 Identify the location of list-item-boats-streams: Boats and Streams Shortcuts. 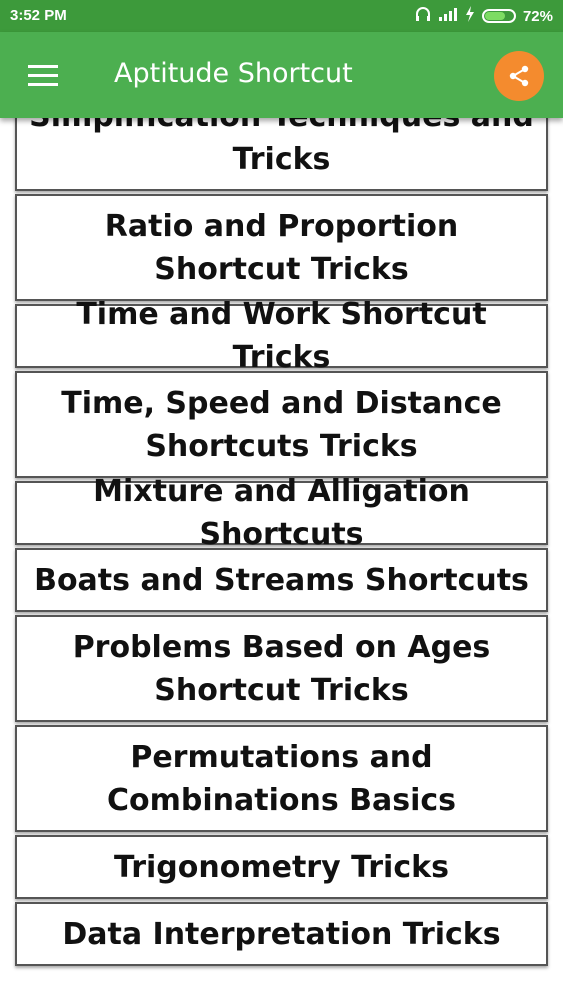
(281, 580).